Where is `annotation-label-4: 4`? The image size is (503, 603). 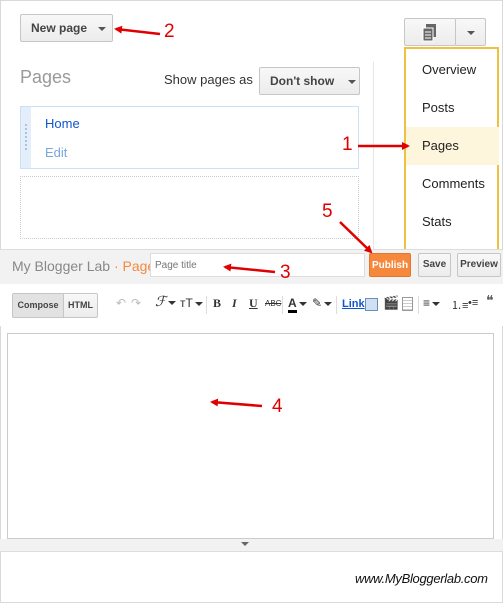
annotation-label-4: 4 is located at coordinates (277, 406).